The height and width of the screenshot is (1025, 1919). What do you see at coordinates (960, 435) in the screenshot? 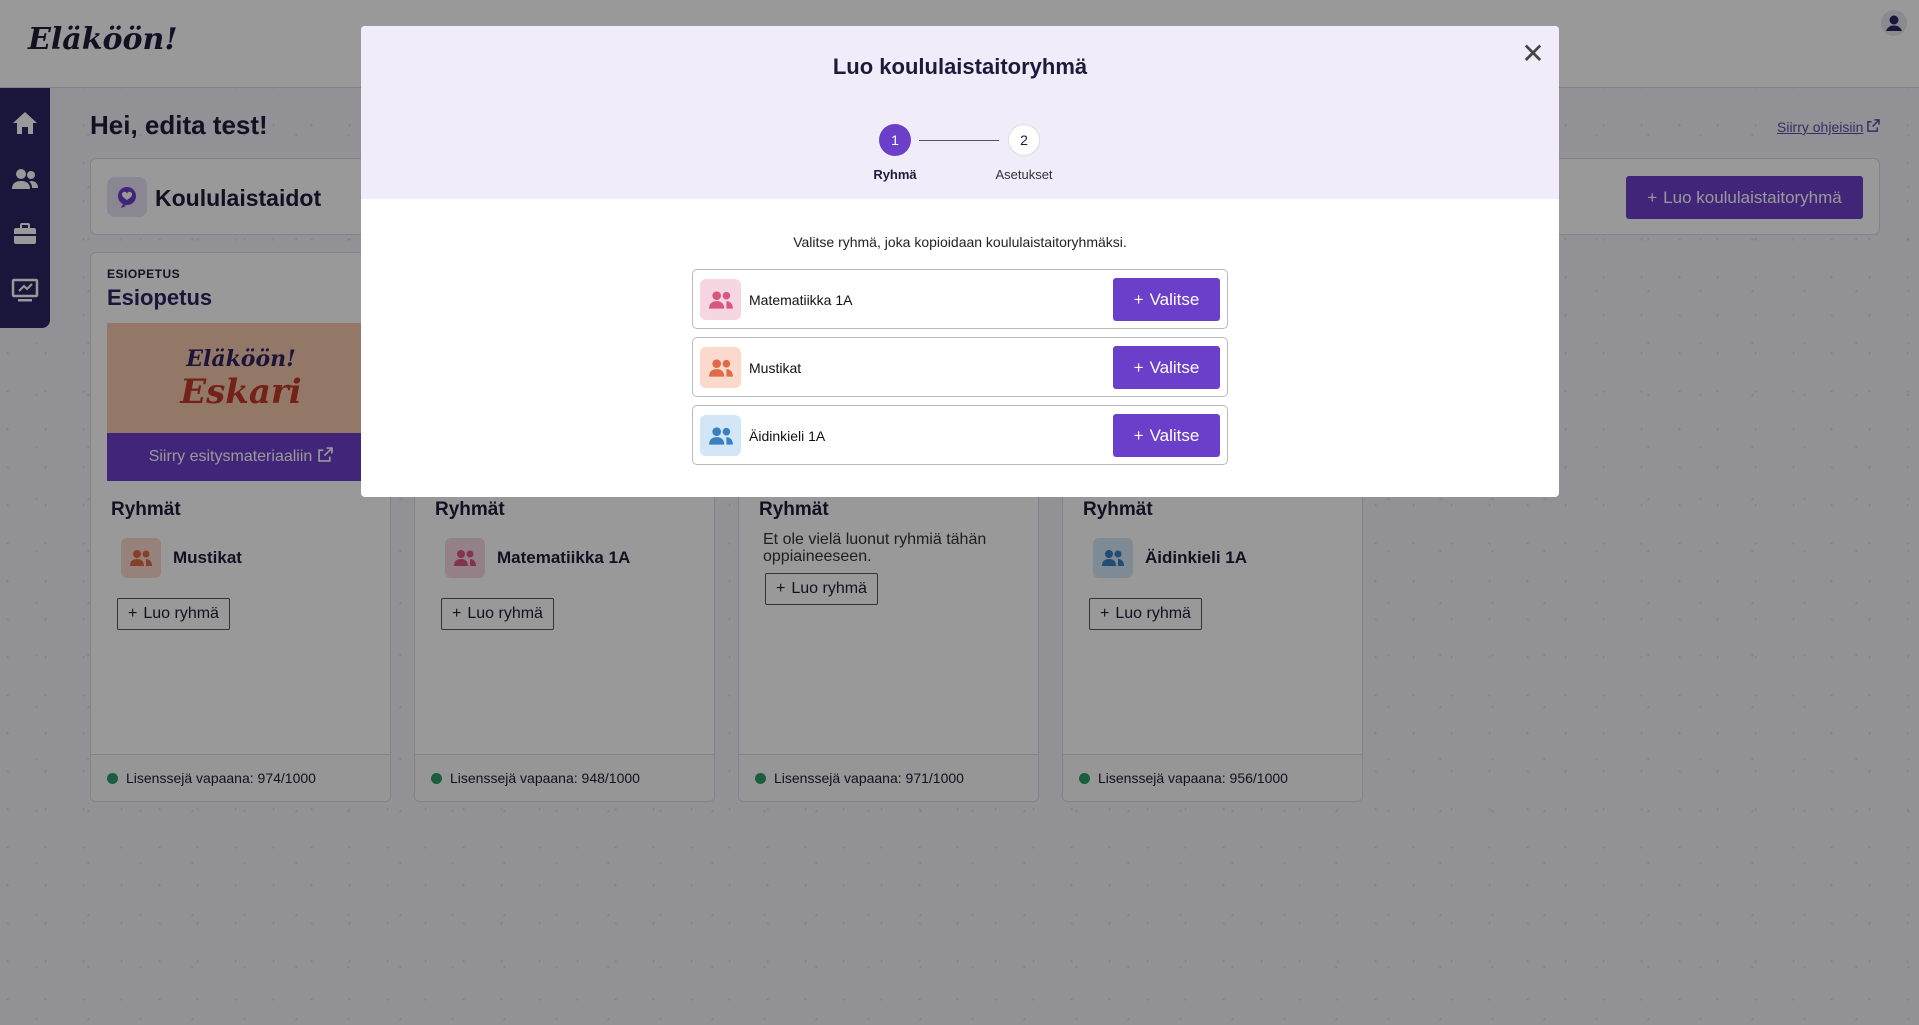
I see `group-option-aidinkieli-1a: Äidinkieli 1A + Valitse` at bounding box center [960, 435].